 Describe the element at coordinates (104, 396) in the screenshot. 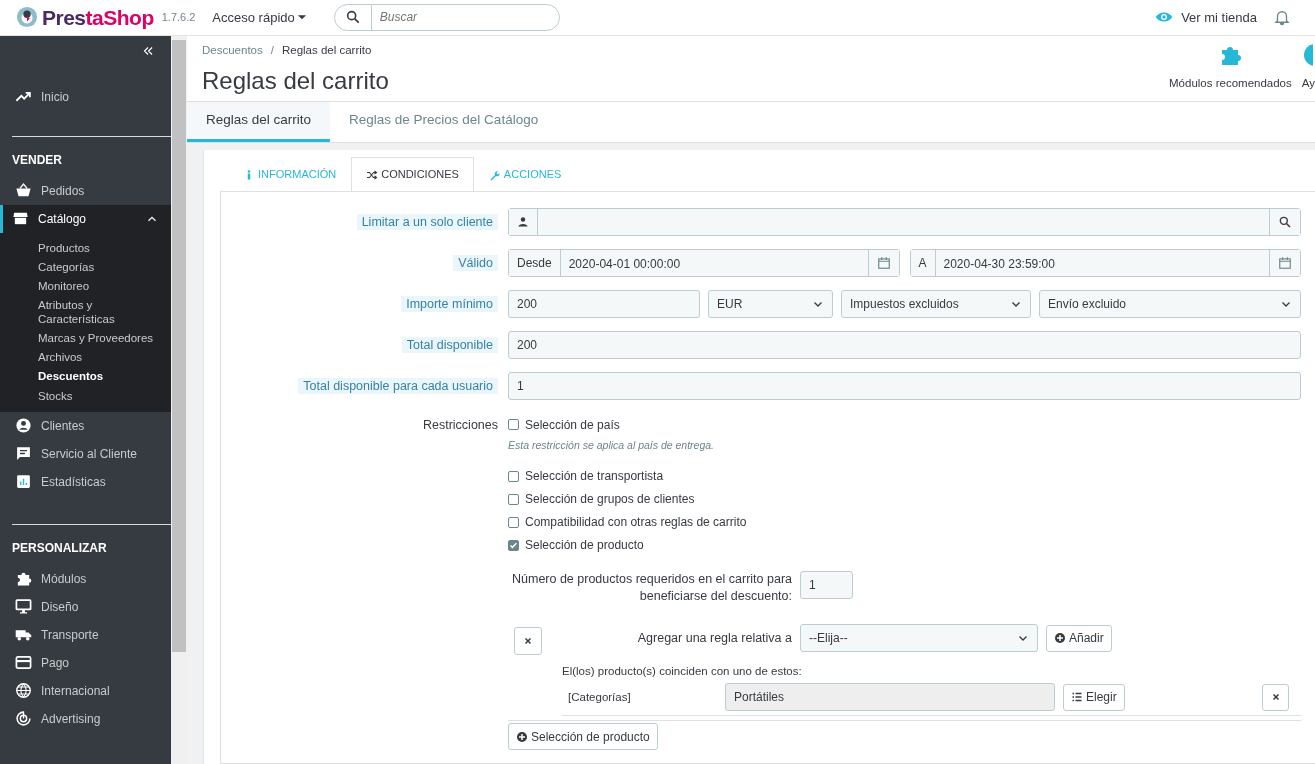

I see `submenu-item: Stocks` at that location.